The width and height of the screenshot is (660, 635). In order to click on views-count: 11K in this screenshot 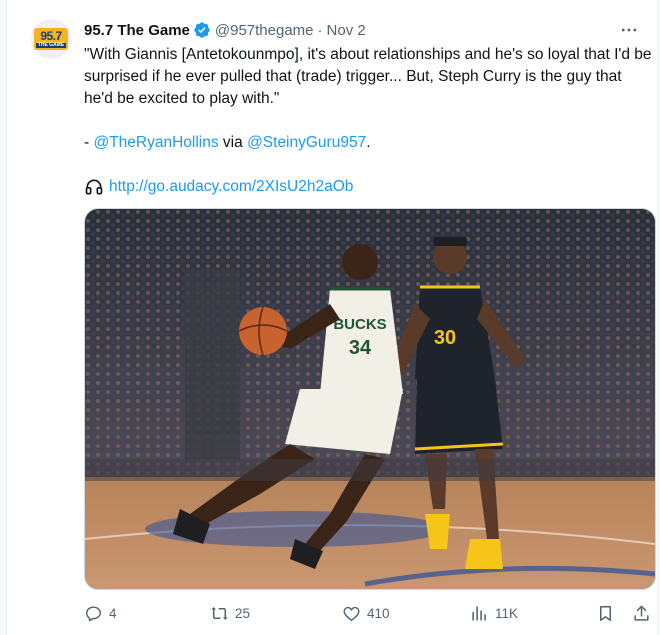, I will do `click(507, 613)`.